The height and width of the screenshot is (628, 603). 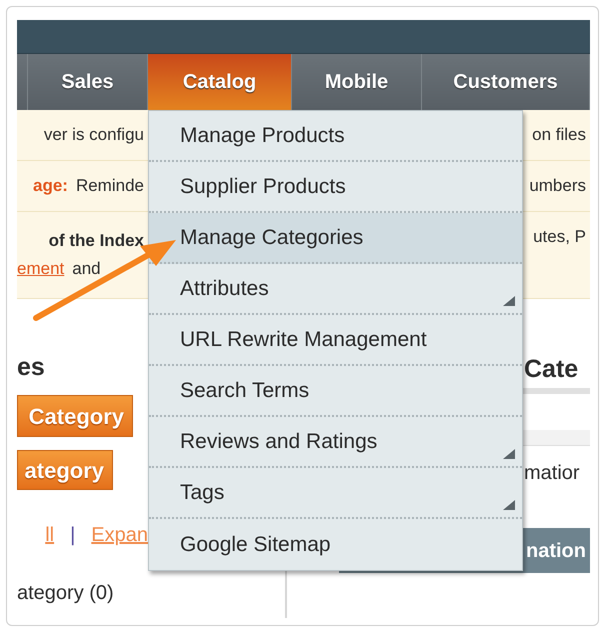 I want to click on notice-text: utes, P, so click(x=560, y=237).